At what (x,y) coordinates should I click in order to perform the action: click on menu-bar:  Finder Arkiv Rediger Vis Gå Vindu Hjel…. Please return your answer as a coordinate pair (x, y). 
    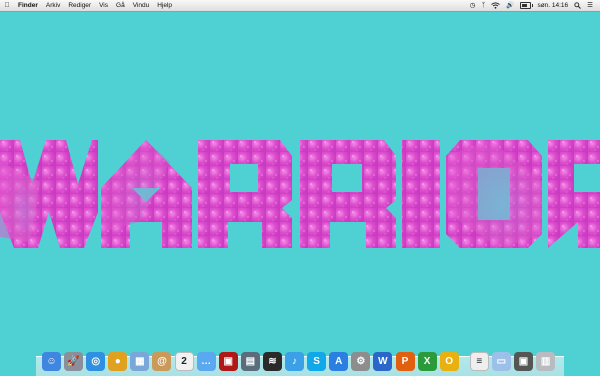
    Looking at the image, I should click on (300, 6).